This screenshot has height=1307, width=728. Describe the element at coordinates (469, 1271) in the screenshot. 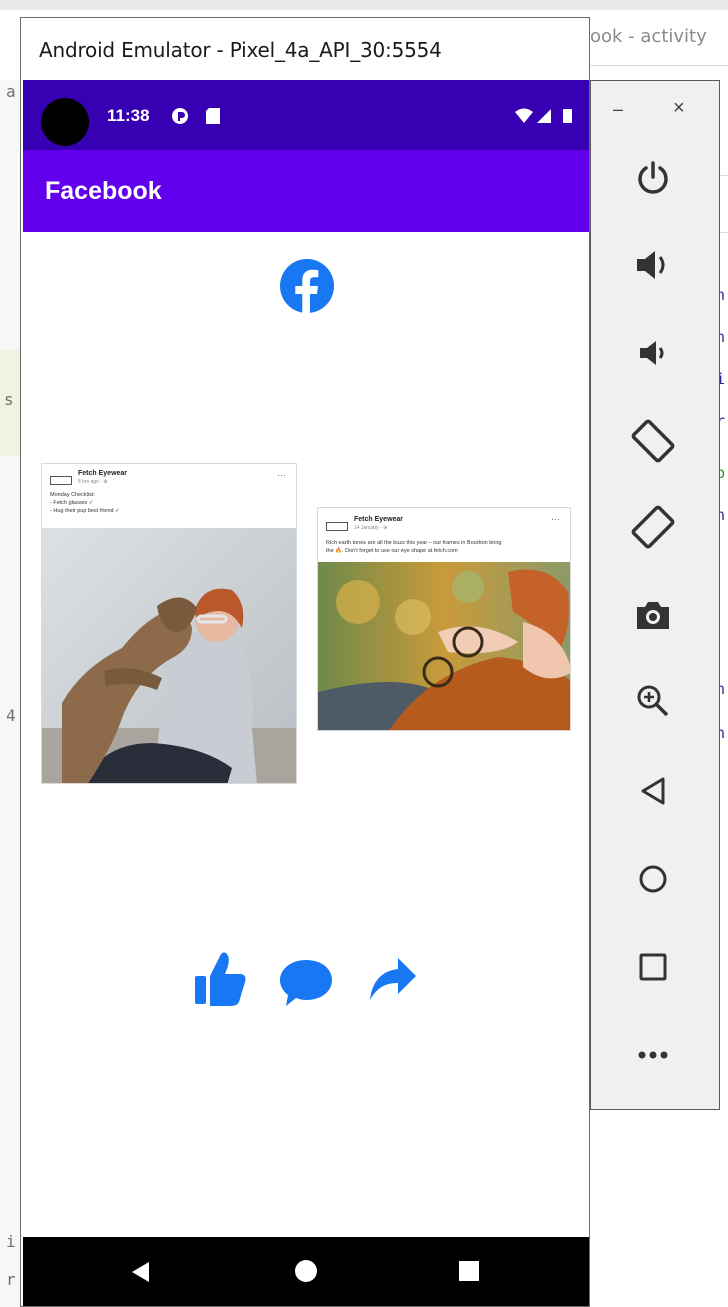

I see `nav-recents-icon` at that location.